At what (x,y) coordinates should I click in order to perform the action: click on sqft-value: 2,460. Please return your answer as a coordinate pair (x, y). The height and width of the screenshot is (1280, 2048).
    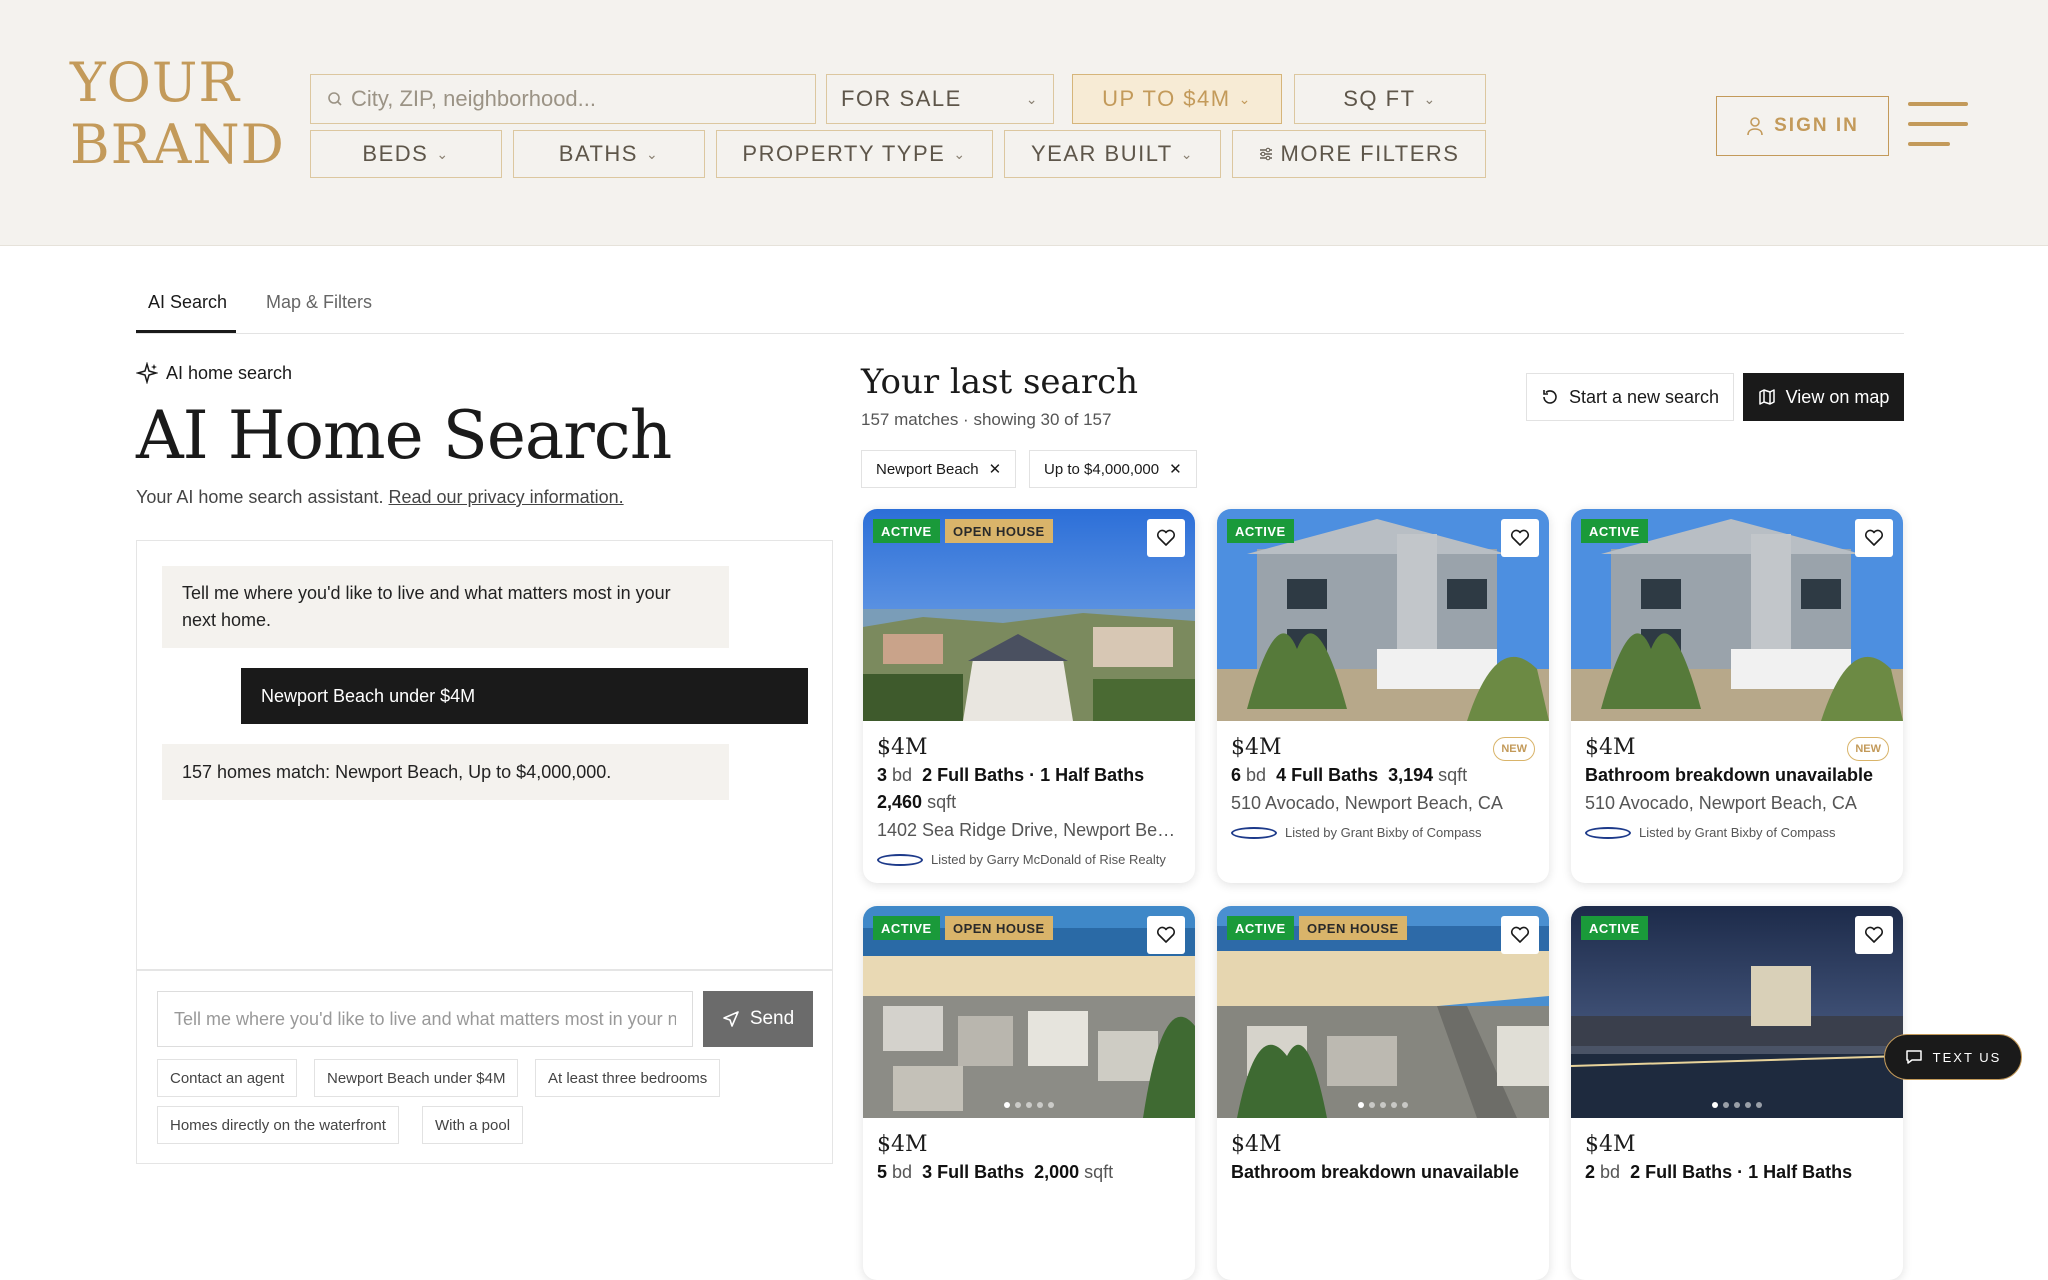
    Looking at the image, I should click on (900, 802).